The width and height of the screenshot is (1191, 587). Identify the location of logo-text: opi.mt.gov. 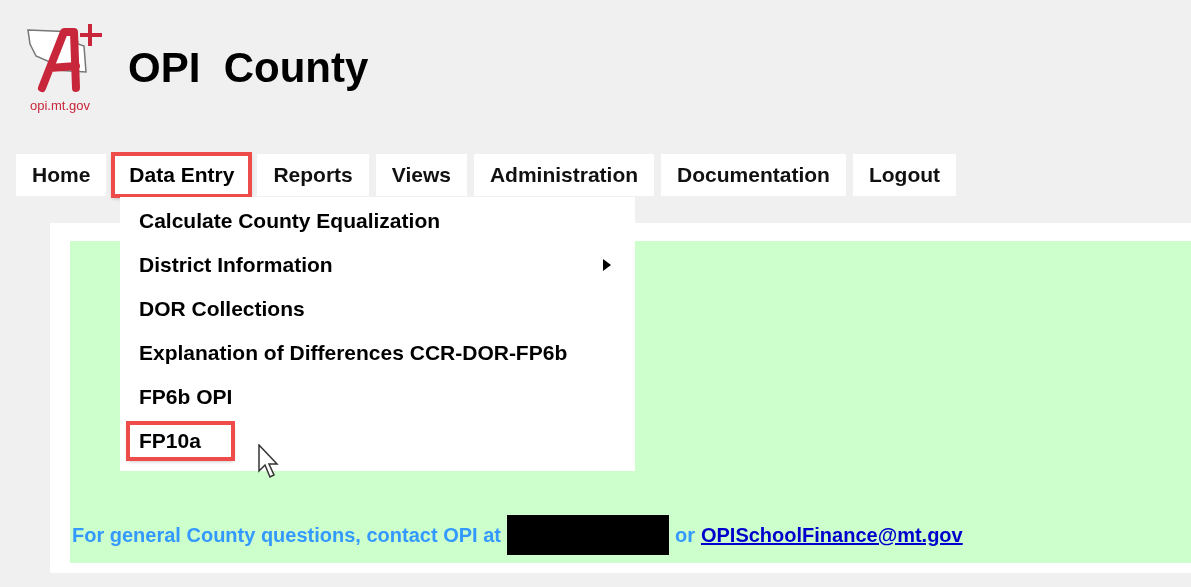
(60, 105).